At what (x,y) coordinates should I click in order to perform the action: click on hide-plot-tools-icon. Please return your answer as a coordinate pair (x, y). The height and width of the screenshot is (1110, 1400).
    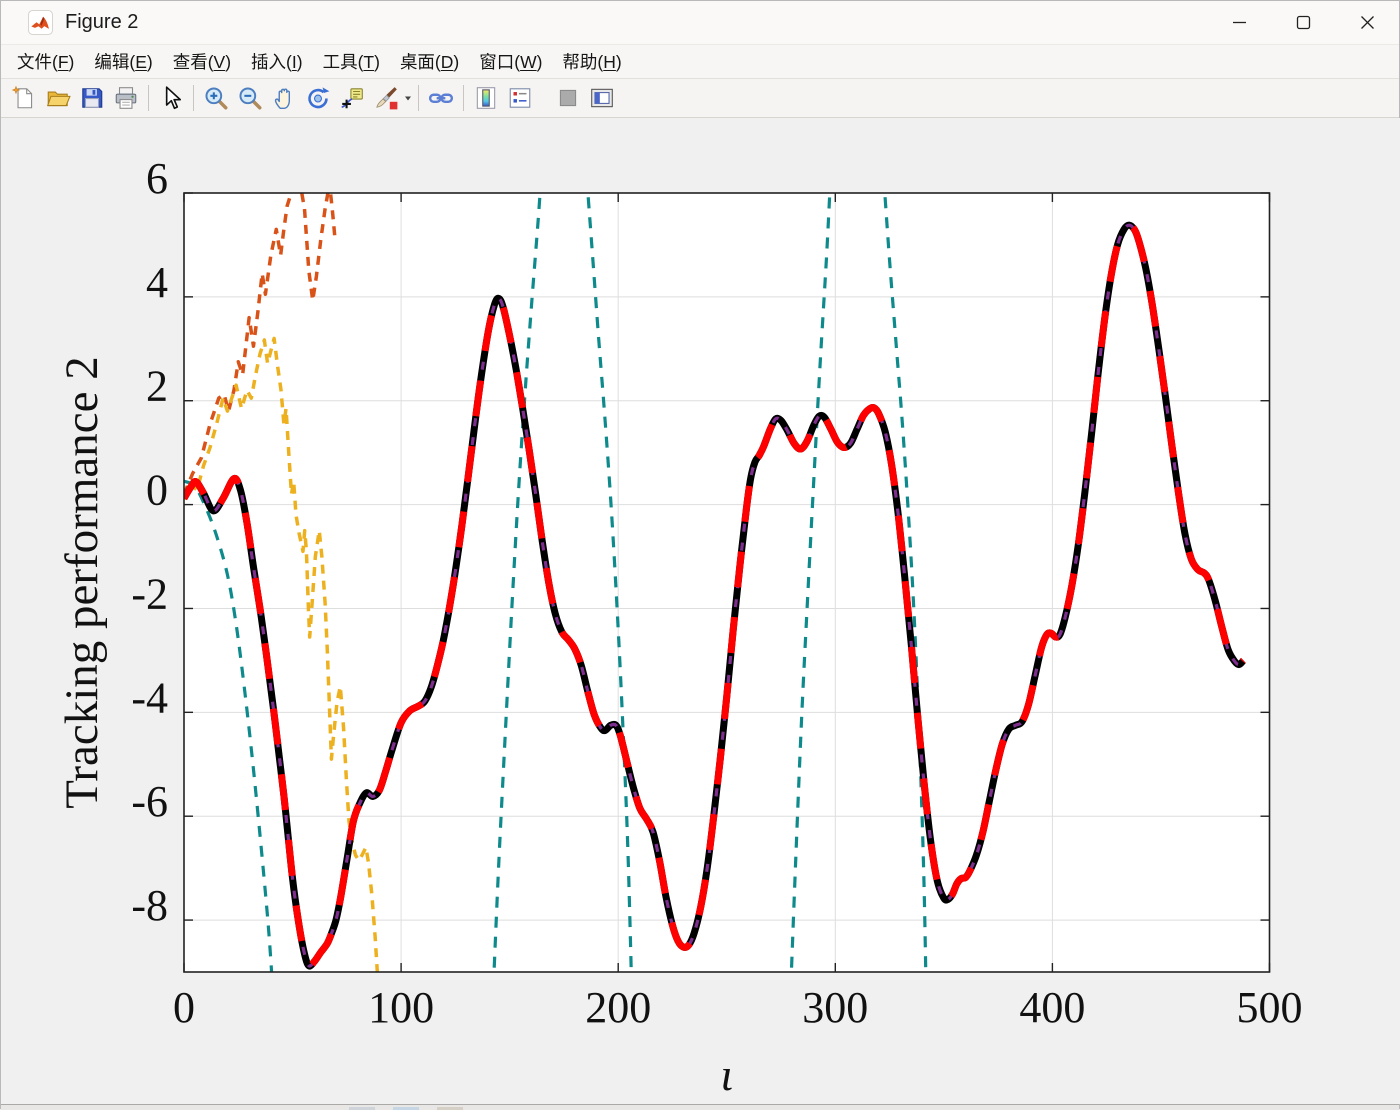
    Looking at the image, I should click on (568, 98).